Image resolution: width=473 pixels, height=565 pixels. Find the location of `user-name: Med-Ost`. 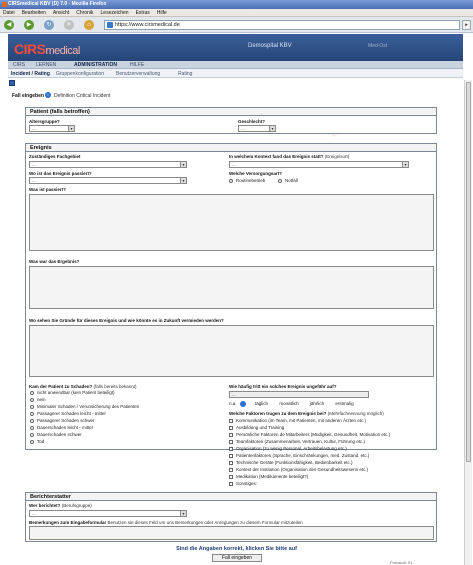

user-name: Med-Ost is located at coordinates (378, 46).